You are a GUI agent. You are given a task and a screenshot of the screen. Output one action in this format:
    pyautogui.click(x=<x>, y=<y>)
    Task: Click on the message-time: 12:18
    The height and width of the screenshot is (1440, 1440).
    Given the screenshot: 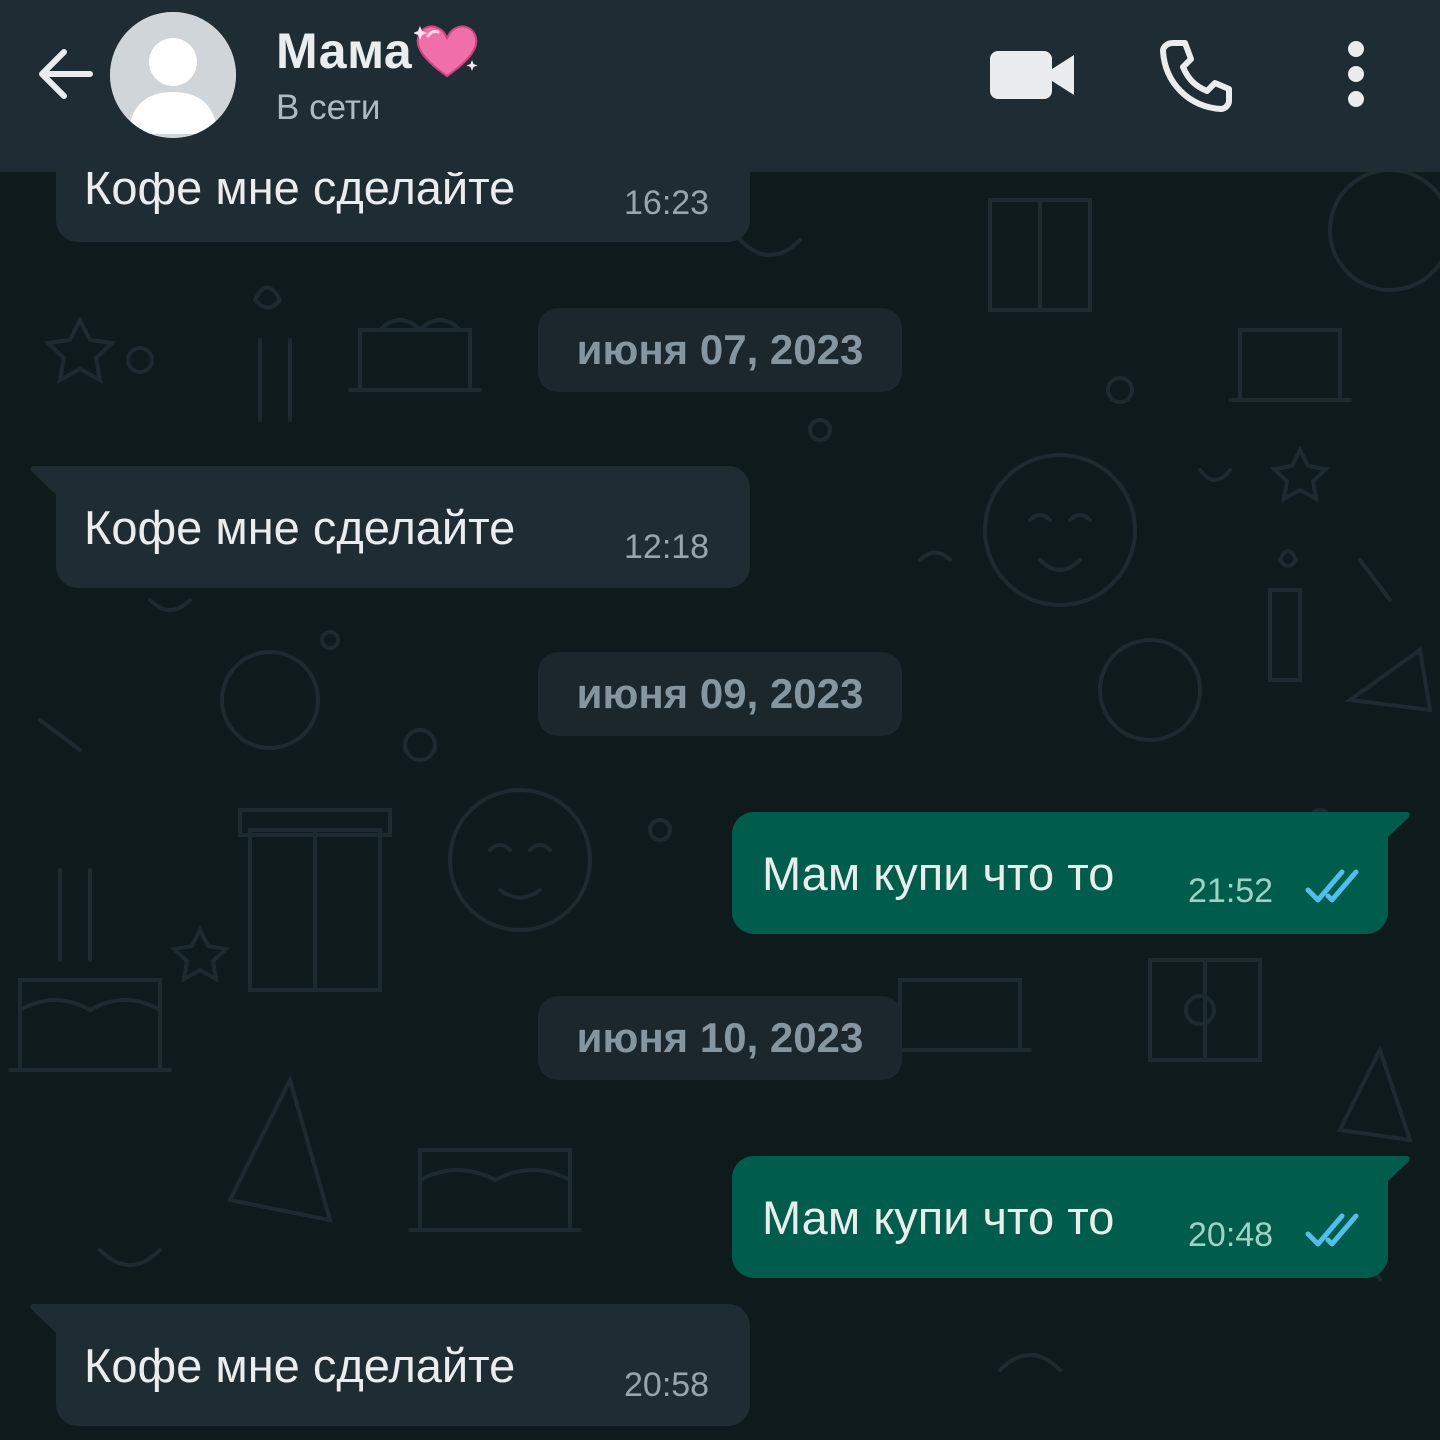 What is the action you would take?
    pyautogui.click(x=667, y=547)
    